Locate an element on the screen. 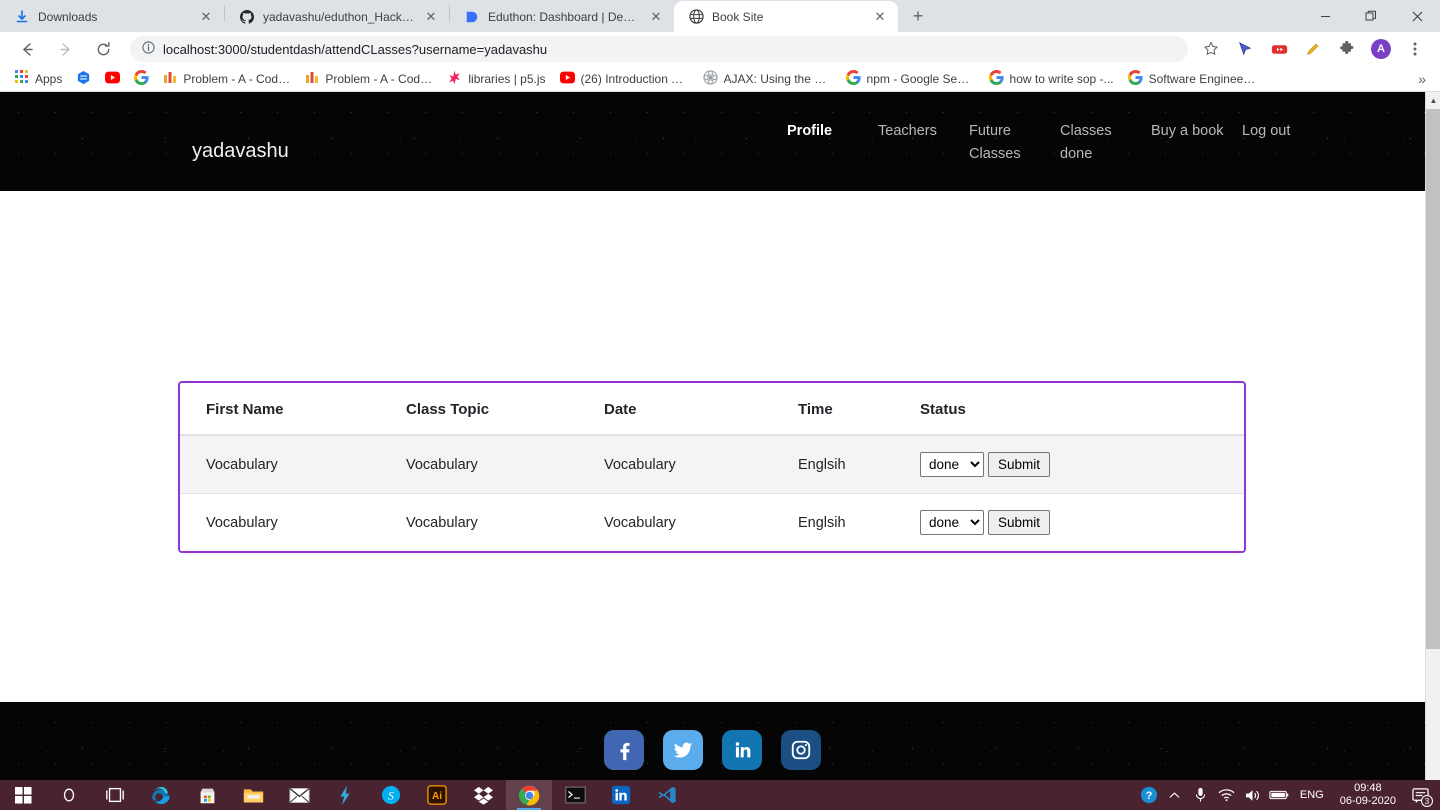 Image resolution: width=1440 pixels, height=810 pixels. twitter-icon is located at coordinates (683, 750).